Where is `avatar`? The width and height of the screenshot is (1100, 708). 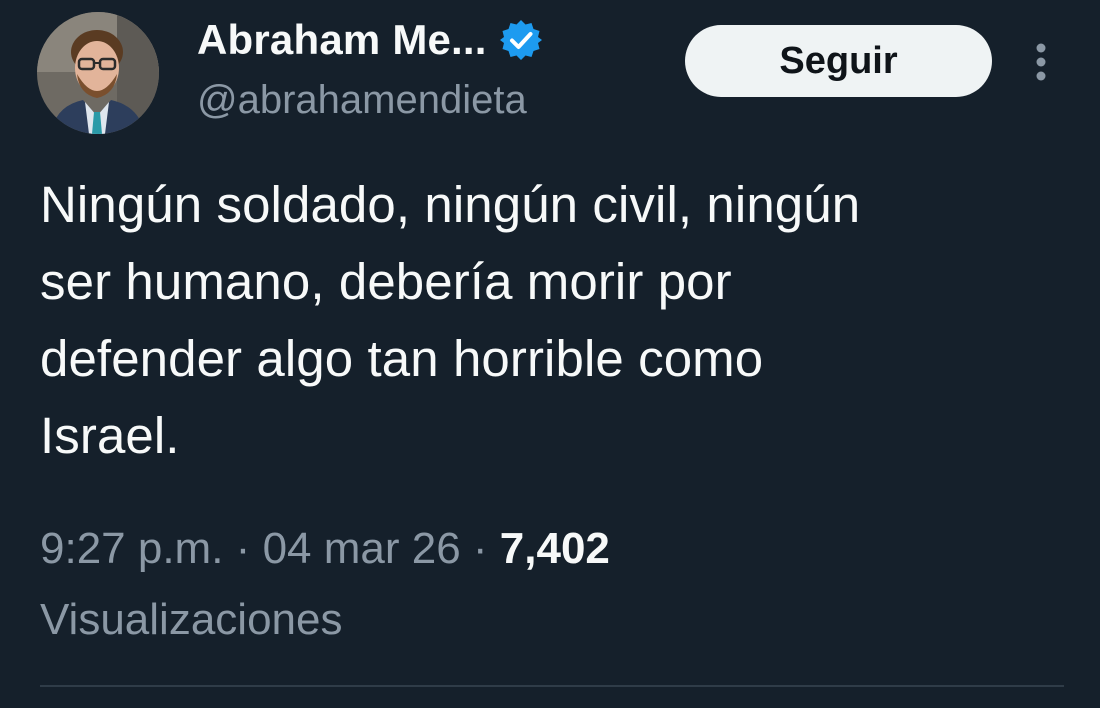 avatar is located at coordinates (98, 73).